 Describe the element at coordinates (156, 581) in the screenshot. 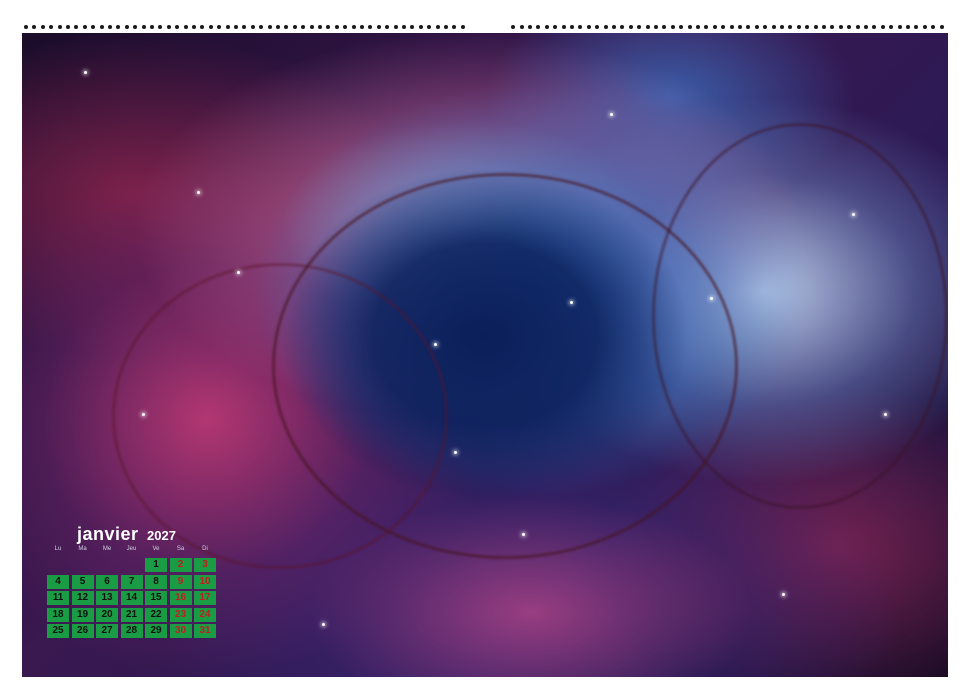

I see `day-cell: 8` at that location.